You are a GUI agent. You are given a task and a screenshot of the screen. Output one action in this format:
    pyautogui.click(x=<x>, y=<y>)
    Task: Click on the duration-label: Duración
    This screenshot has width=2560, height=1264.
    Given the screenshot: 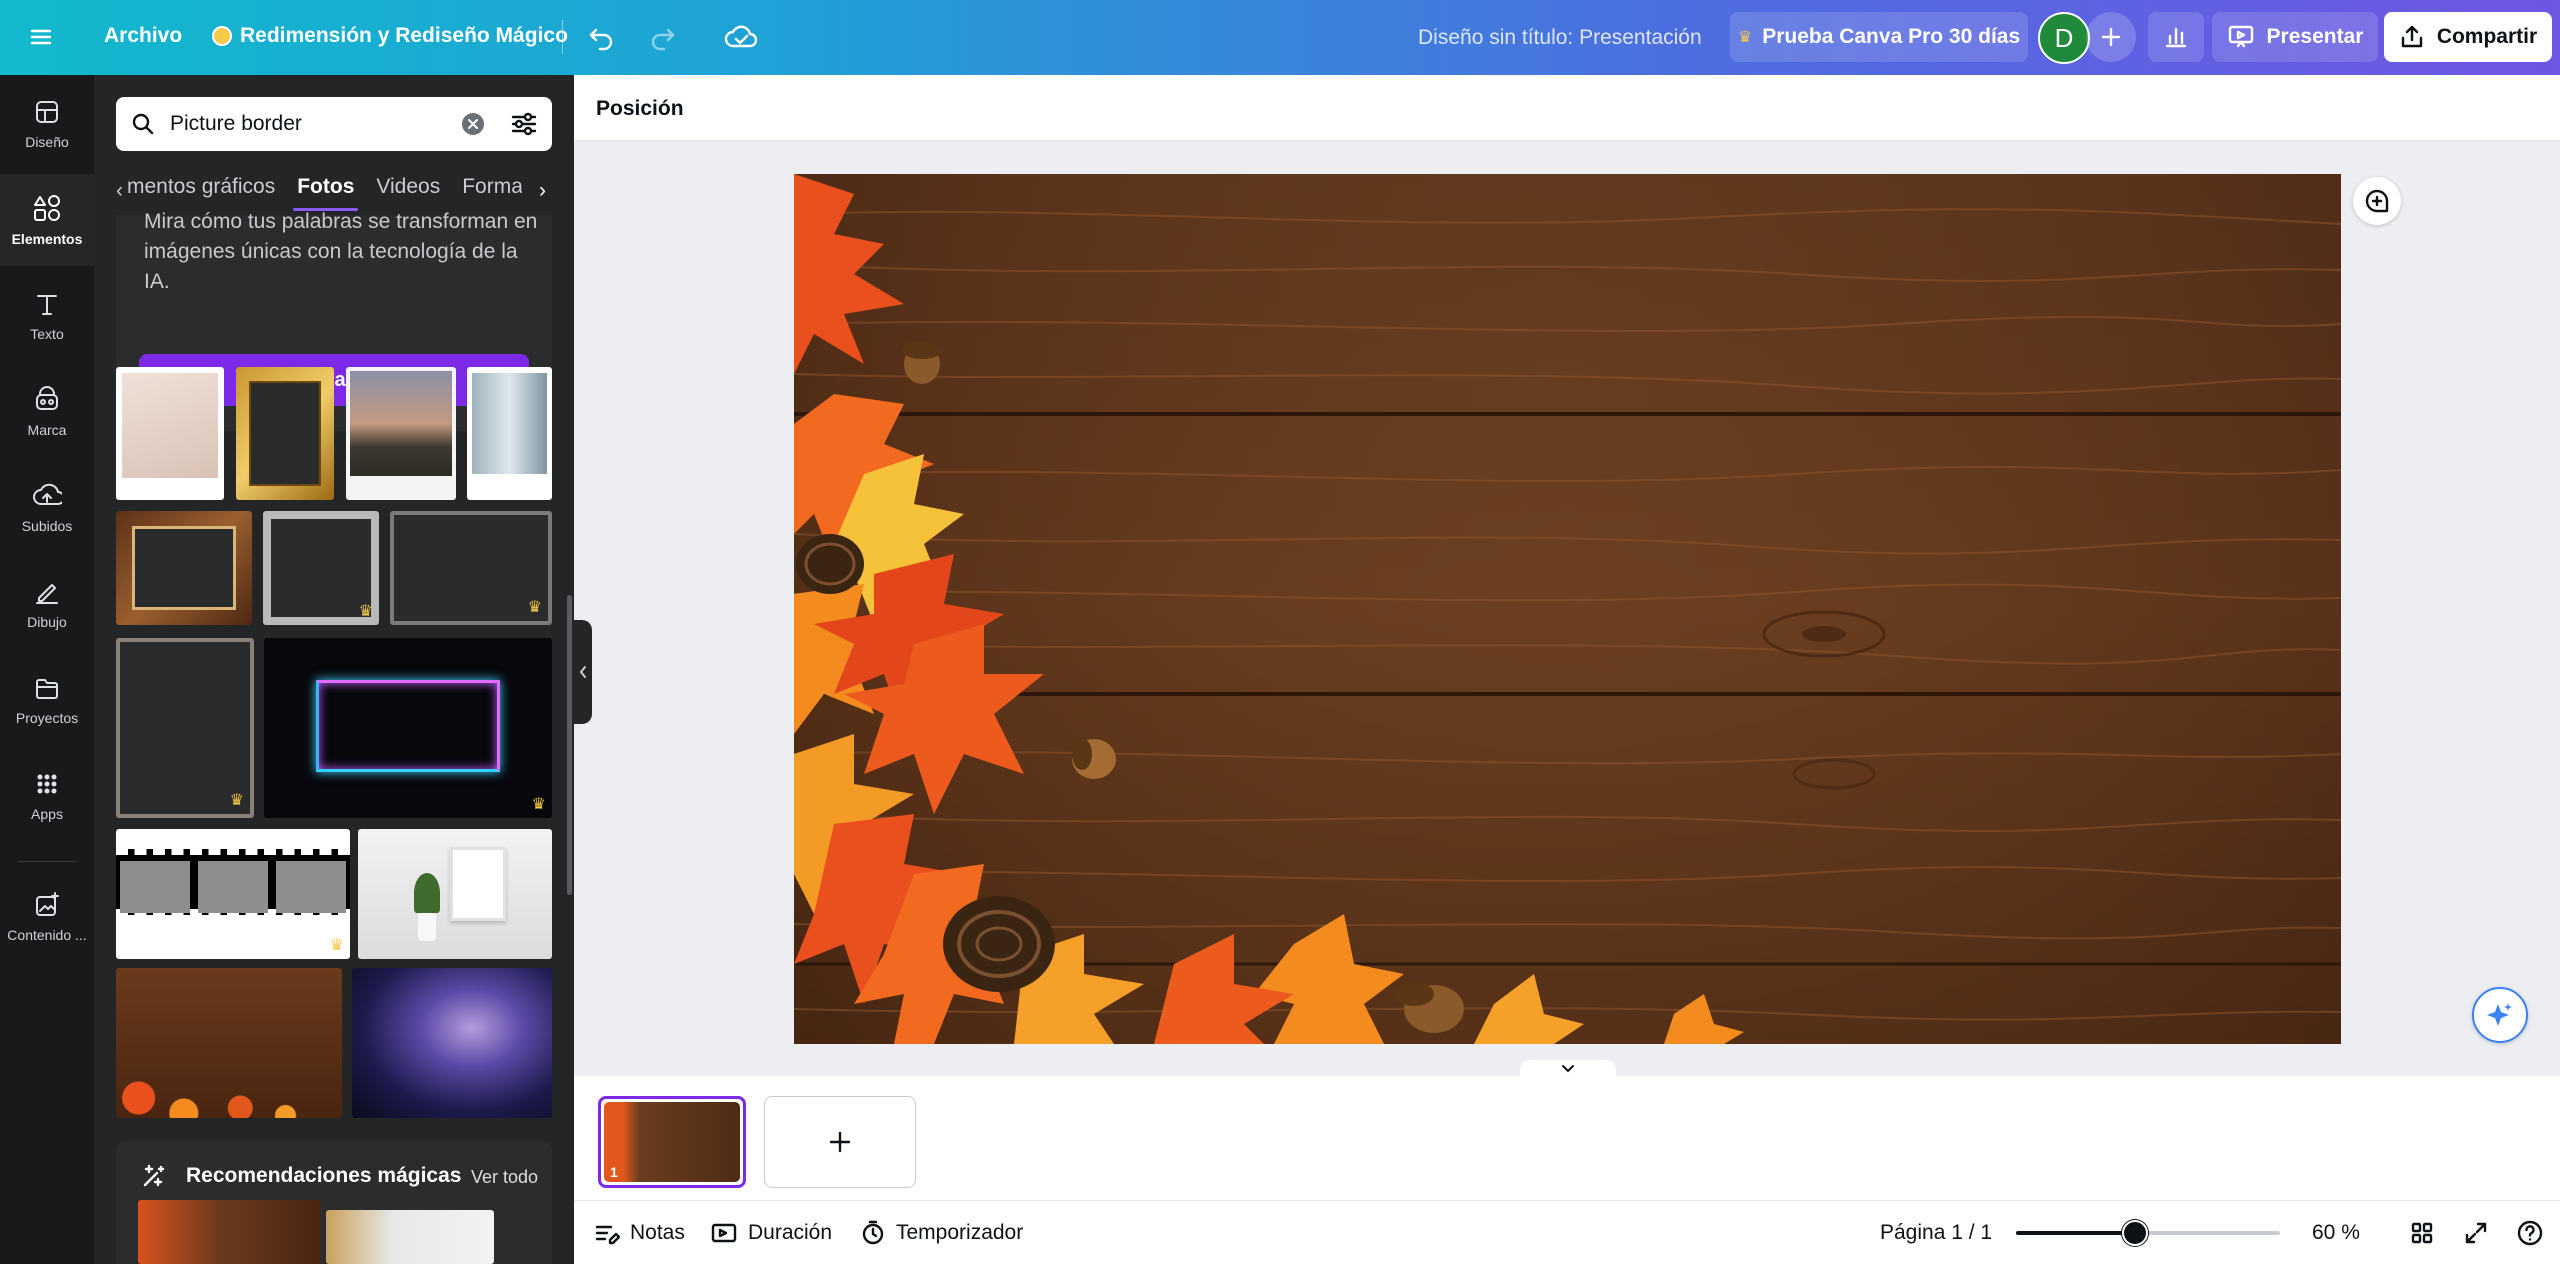 What is the action you would take?
    pyautogui.click(x=790, y=1232)
    